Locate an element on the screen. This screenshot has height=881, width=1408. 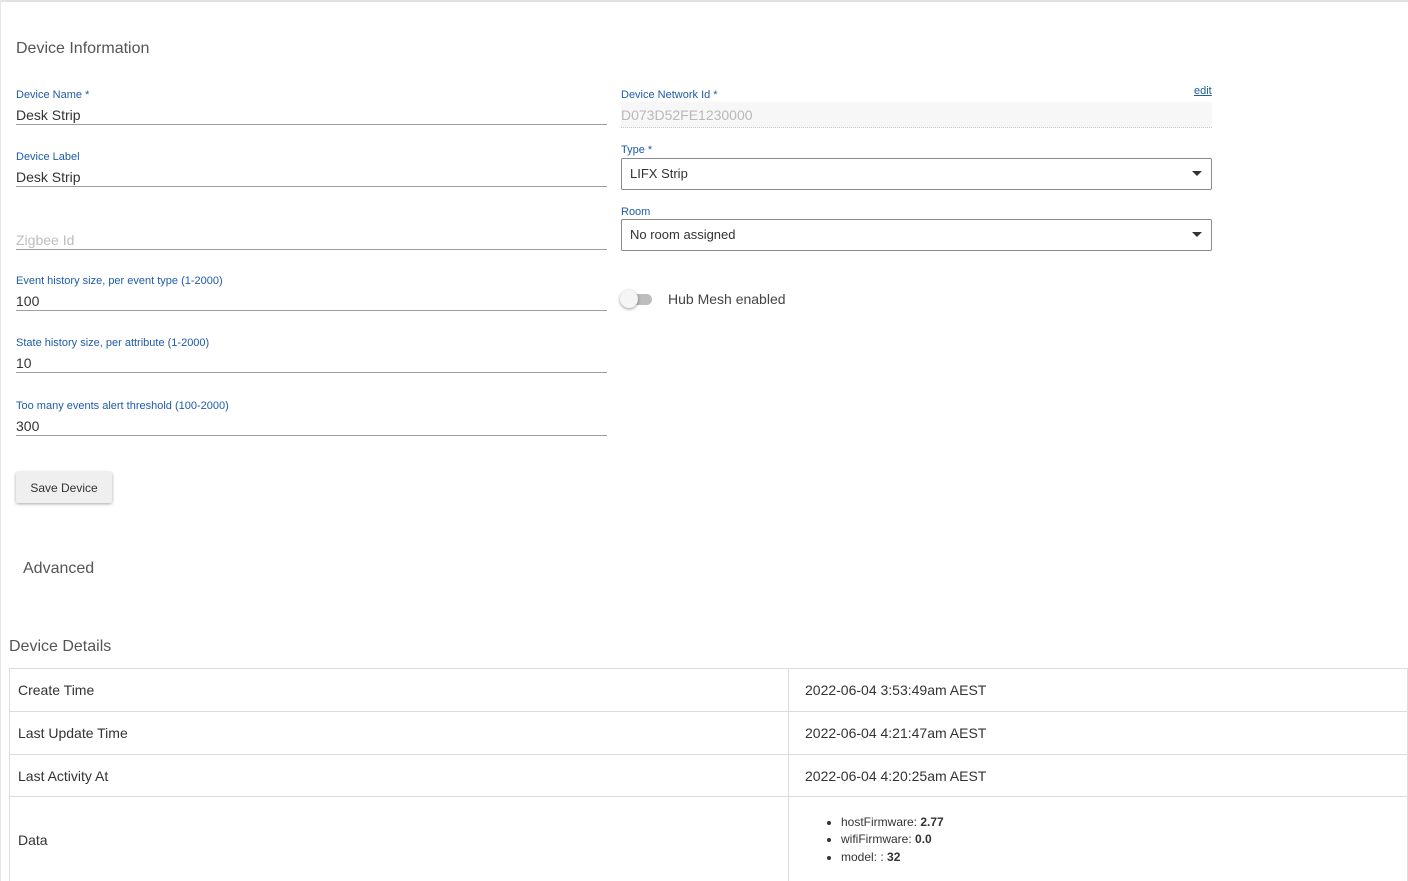
room-select: No room assigned is located at coordinates (916, 235).